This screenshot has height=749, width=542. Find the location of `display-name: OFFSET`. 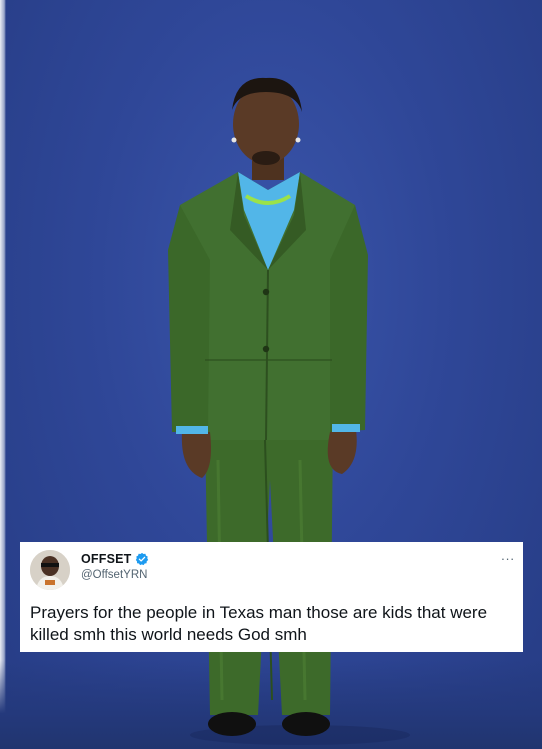

display-name: OFFSET is located at coordinates (106, 559).